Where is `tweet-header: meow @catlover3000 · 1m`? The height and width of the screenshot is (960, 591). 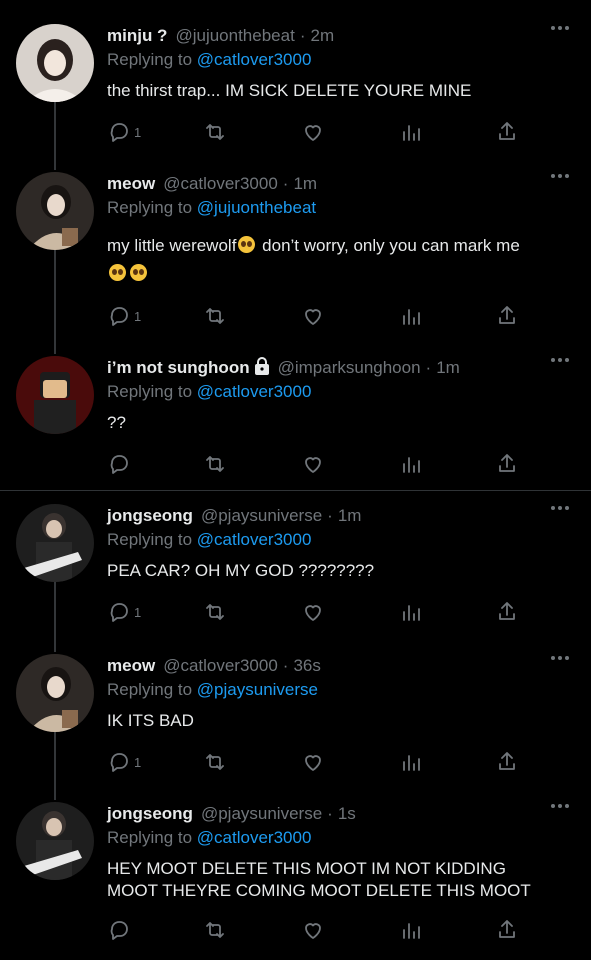
tweet-header: meow @catlover3000 · 1m is located at coordinates (212, 184).